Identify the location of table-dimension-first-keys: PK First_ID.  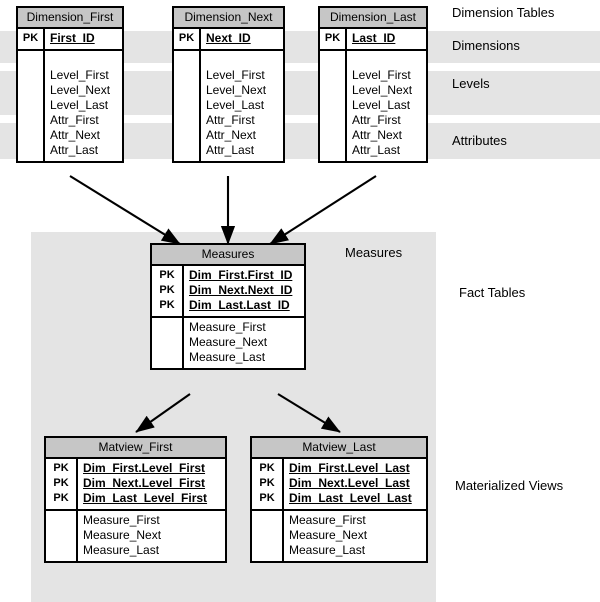
(70, 40).